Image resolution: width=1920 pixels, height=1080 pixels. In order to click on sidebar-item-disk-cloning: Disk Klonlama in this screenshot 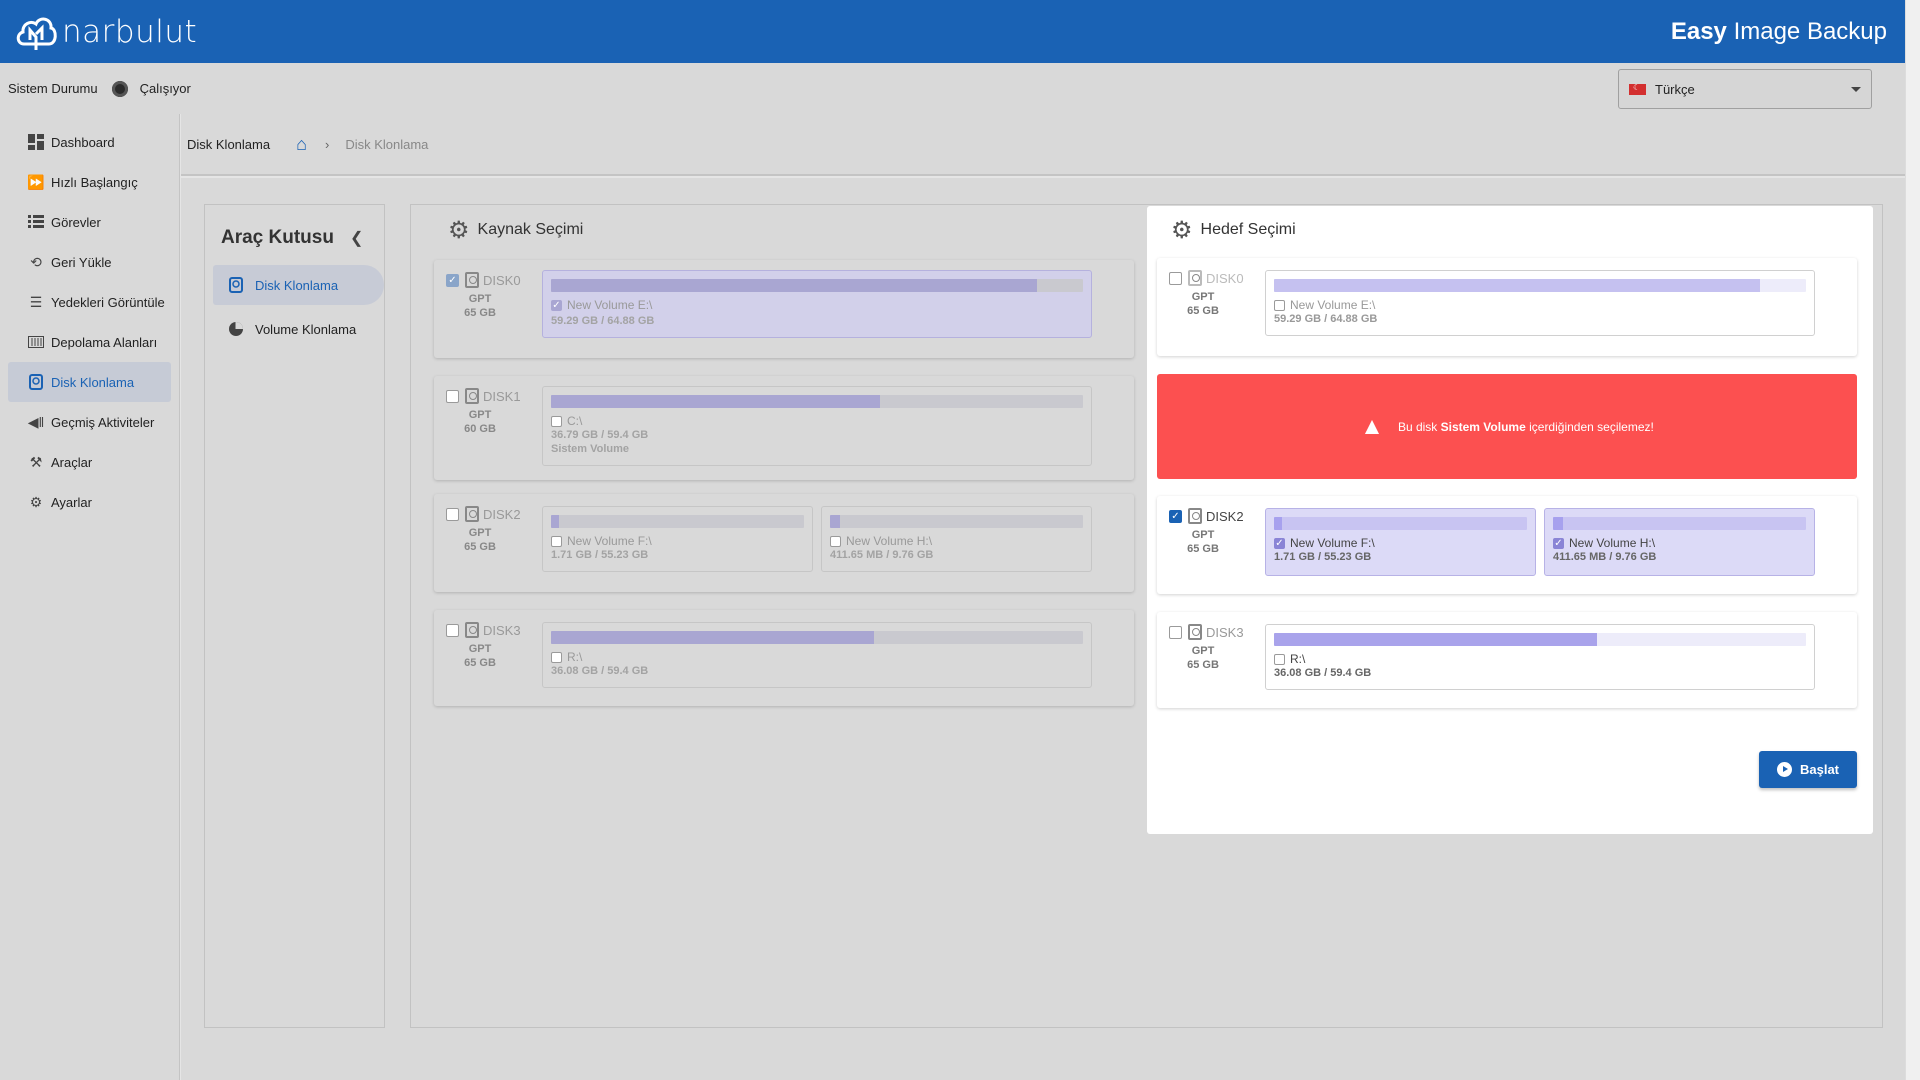, I will do `click(89, 382)`.